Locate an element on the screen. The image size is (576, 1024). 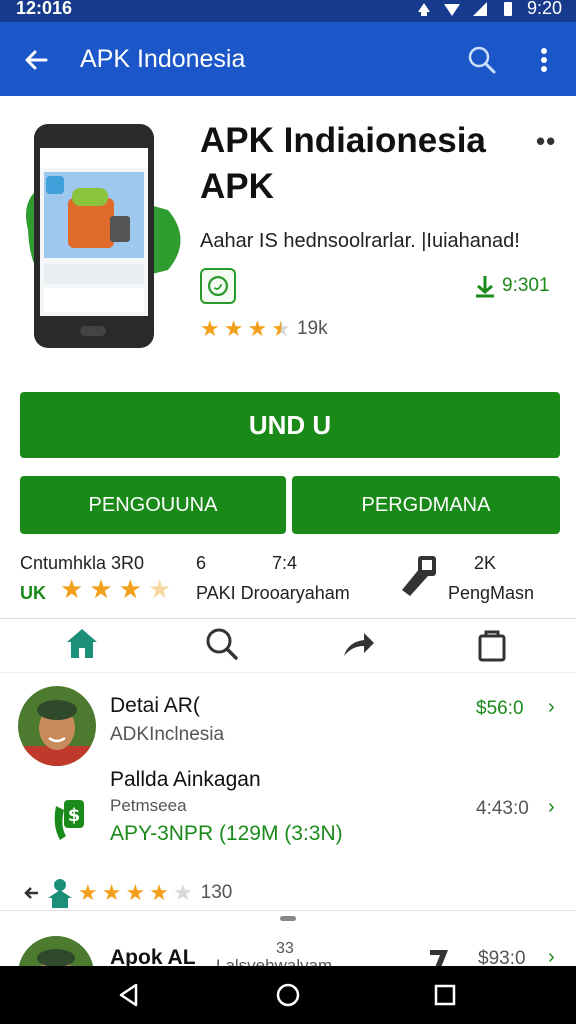
nav-back-icon is located at coordinates (129, 995).